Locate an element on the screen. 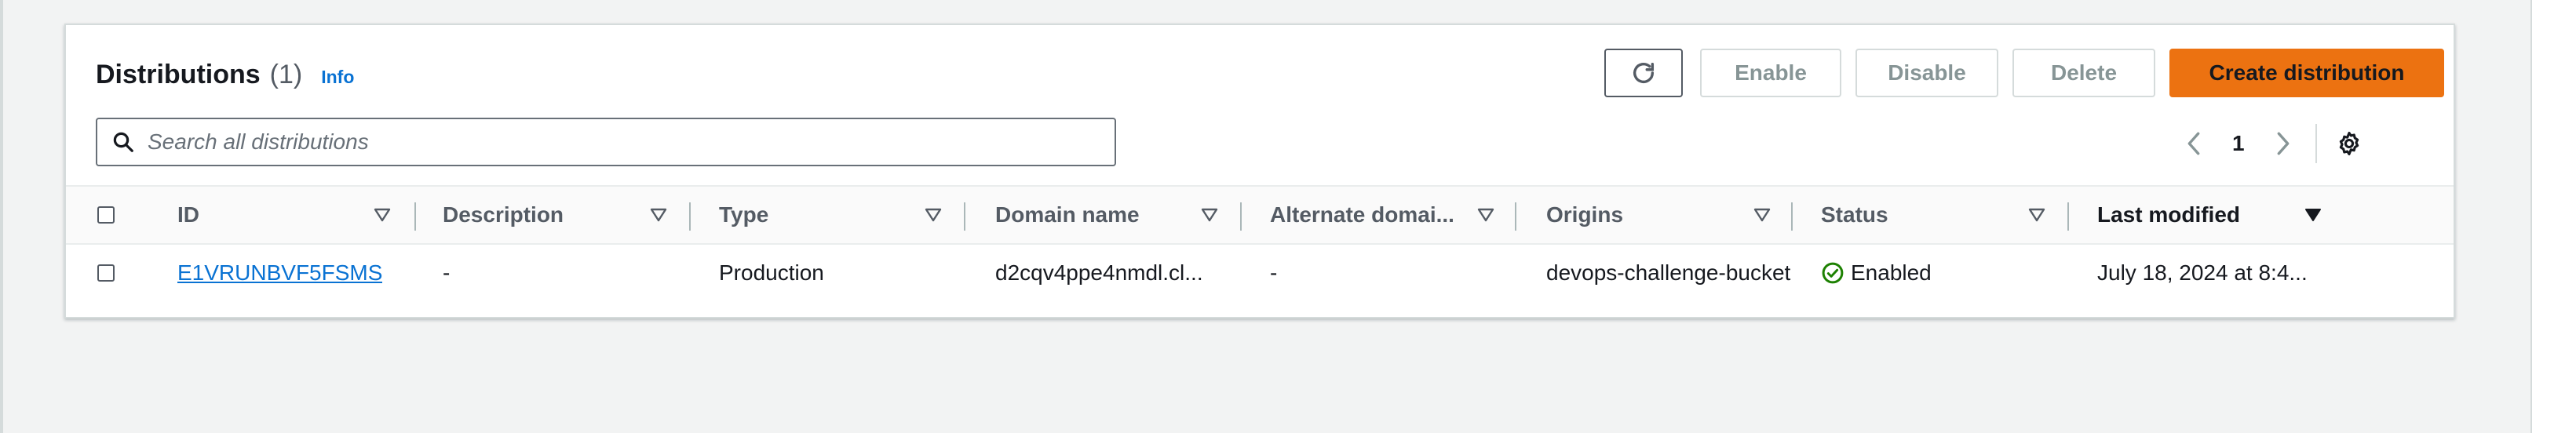 The width and height of the screenshot is (2576, 433). column-header-type: Type is located at coordinates (743, 215).